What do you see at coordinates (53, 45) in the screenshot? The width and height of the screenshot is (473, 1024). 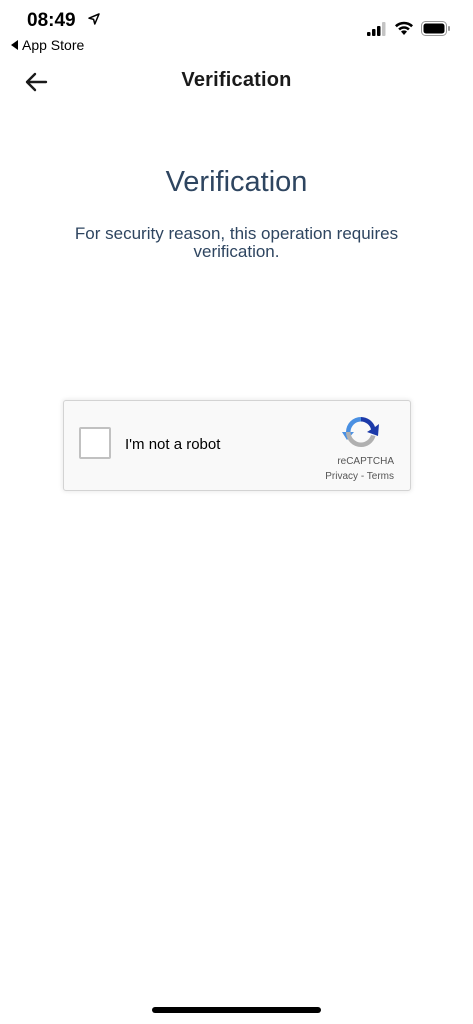 I see `back-app-label: App Store` at bounding box center [53, 45].